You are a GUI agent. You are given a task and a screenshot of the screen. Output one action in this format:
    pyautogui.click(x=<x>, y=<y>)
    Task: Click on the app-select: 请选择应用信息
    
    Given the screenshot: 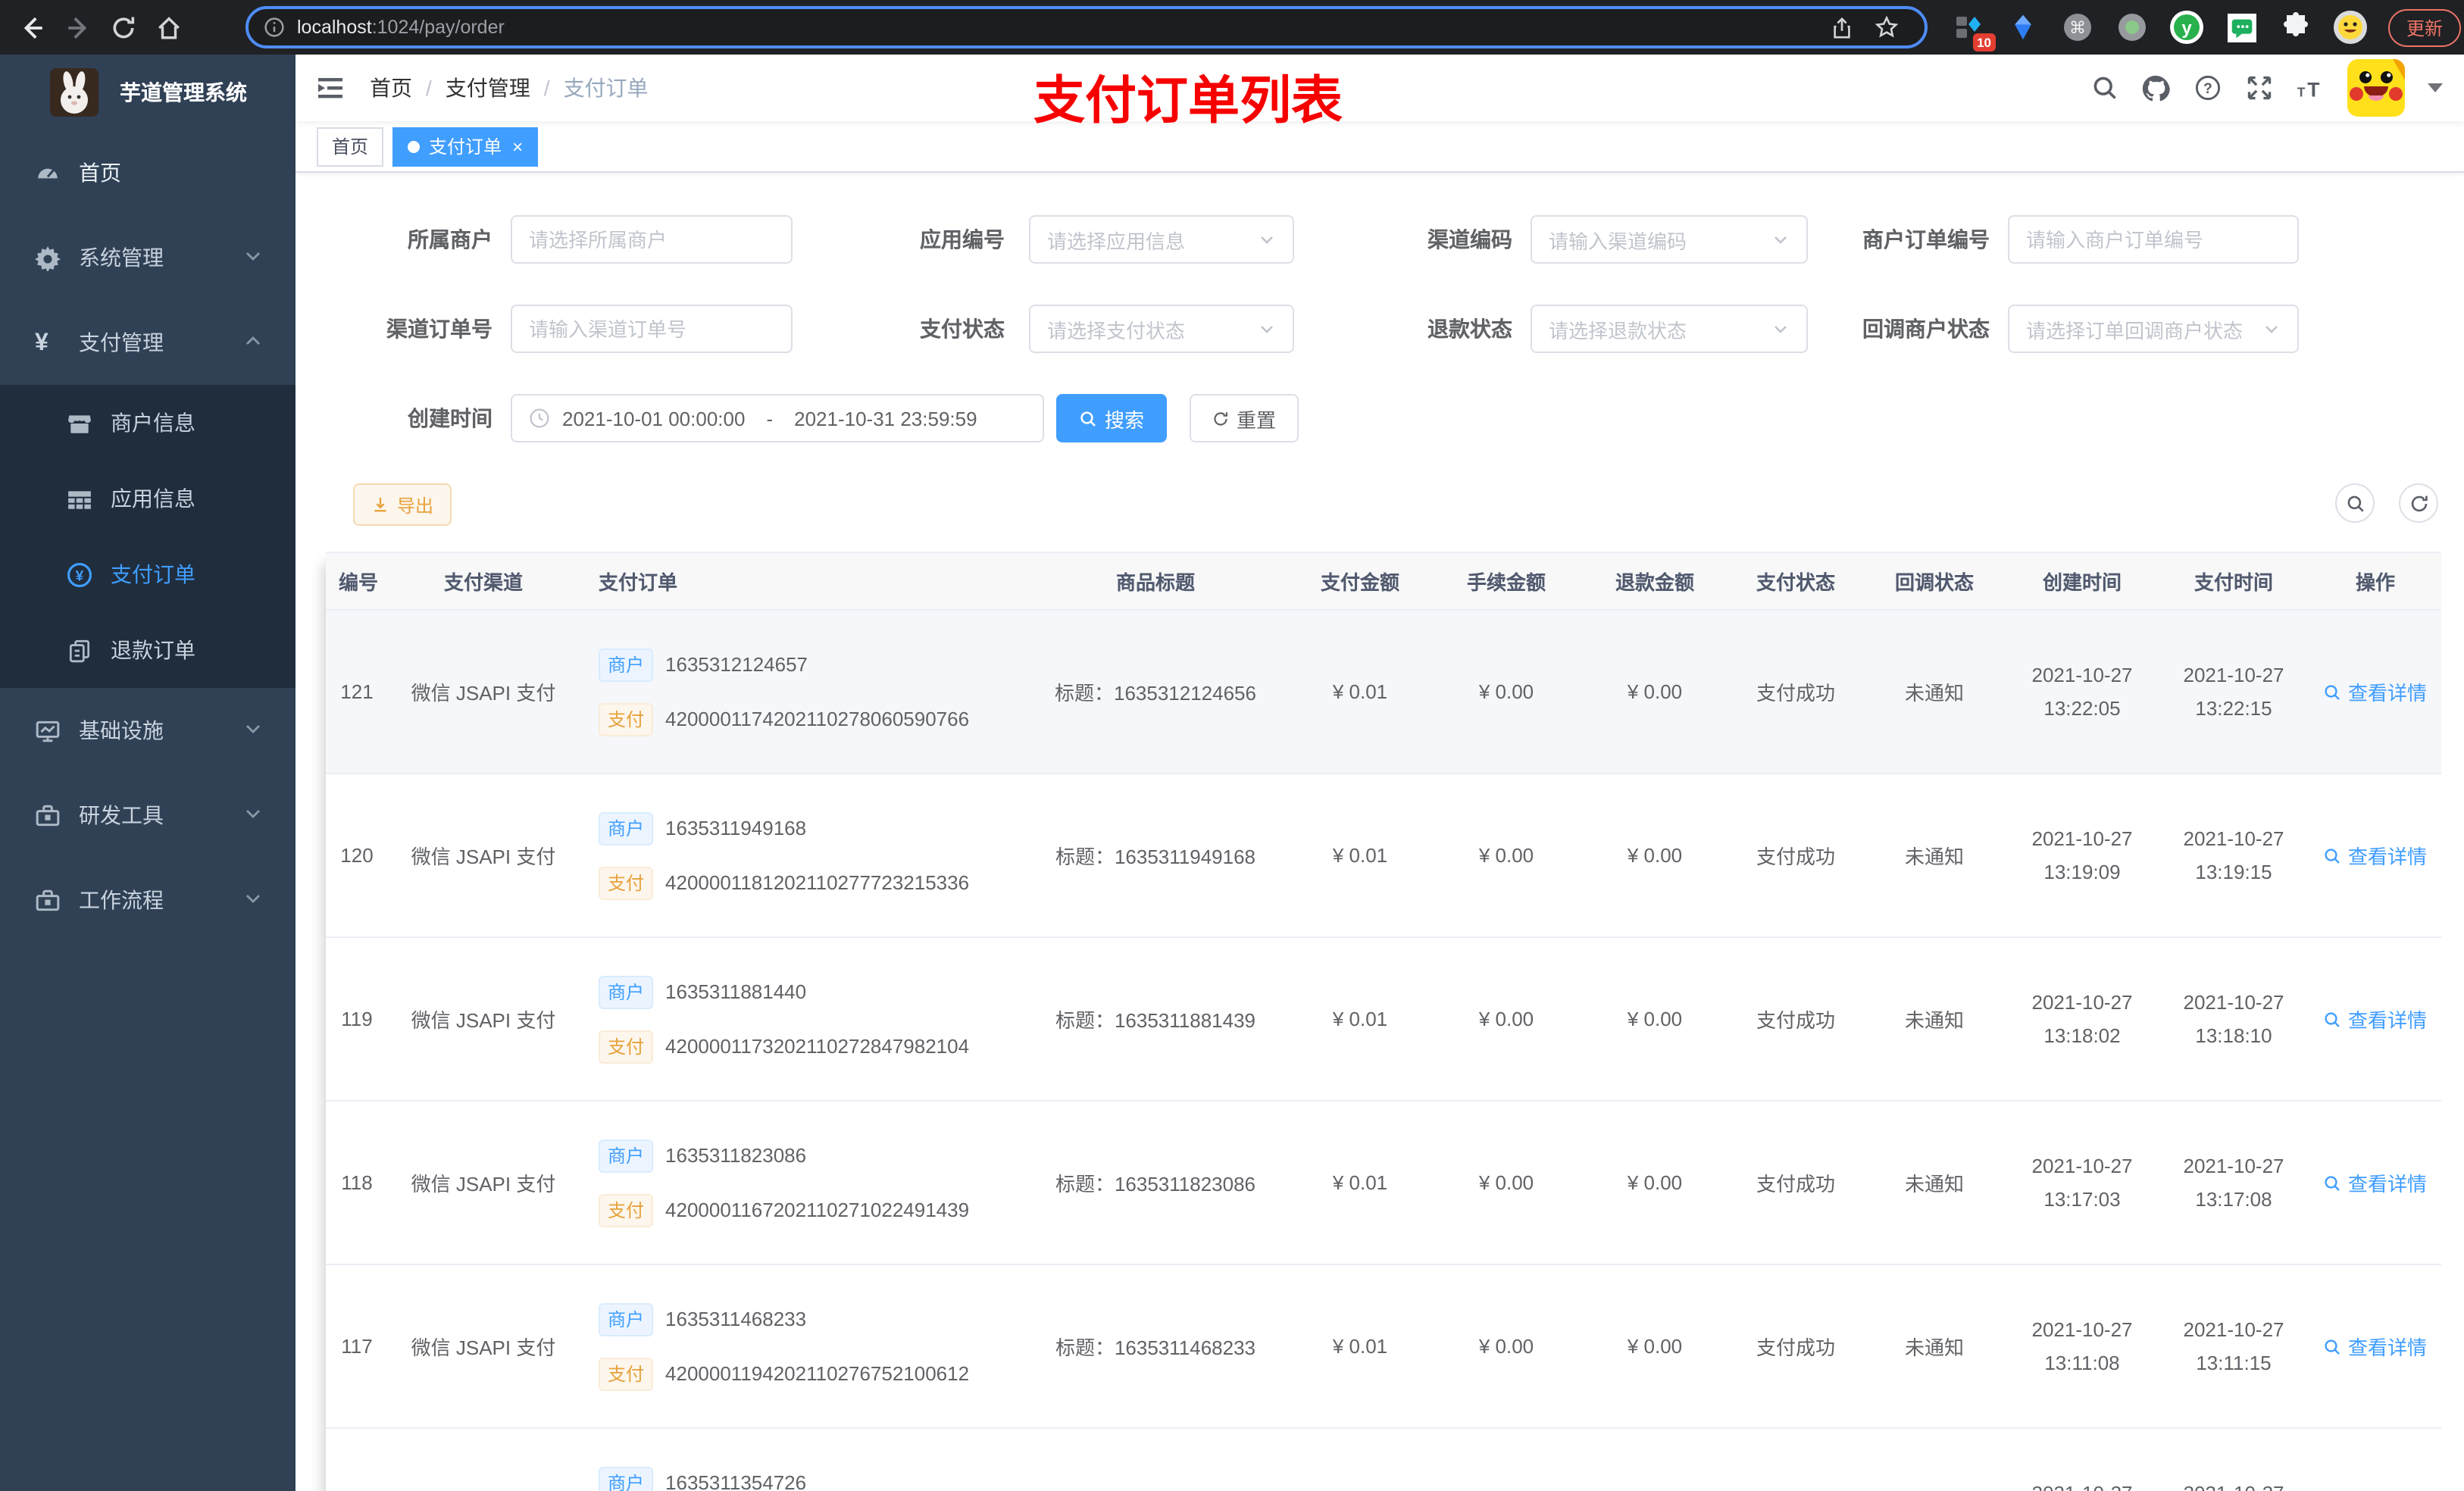 What is the action you would take?
    pyautogui.click(x=1161, y=239)
    